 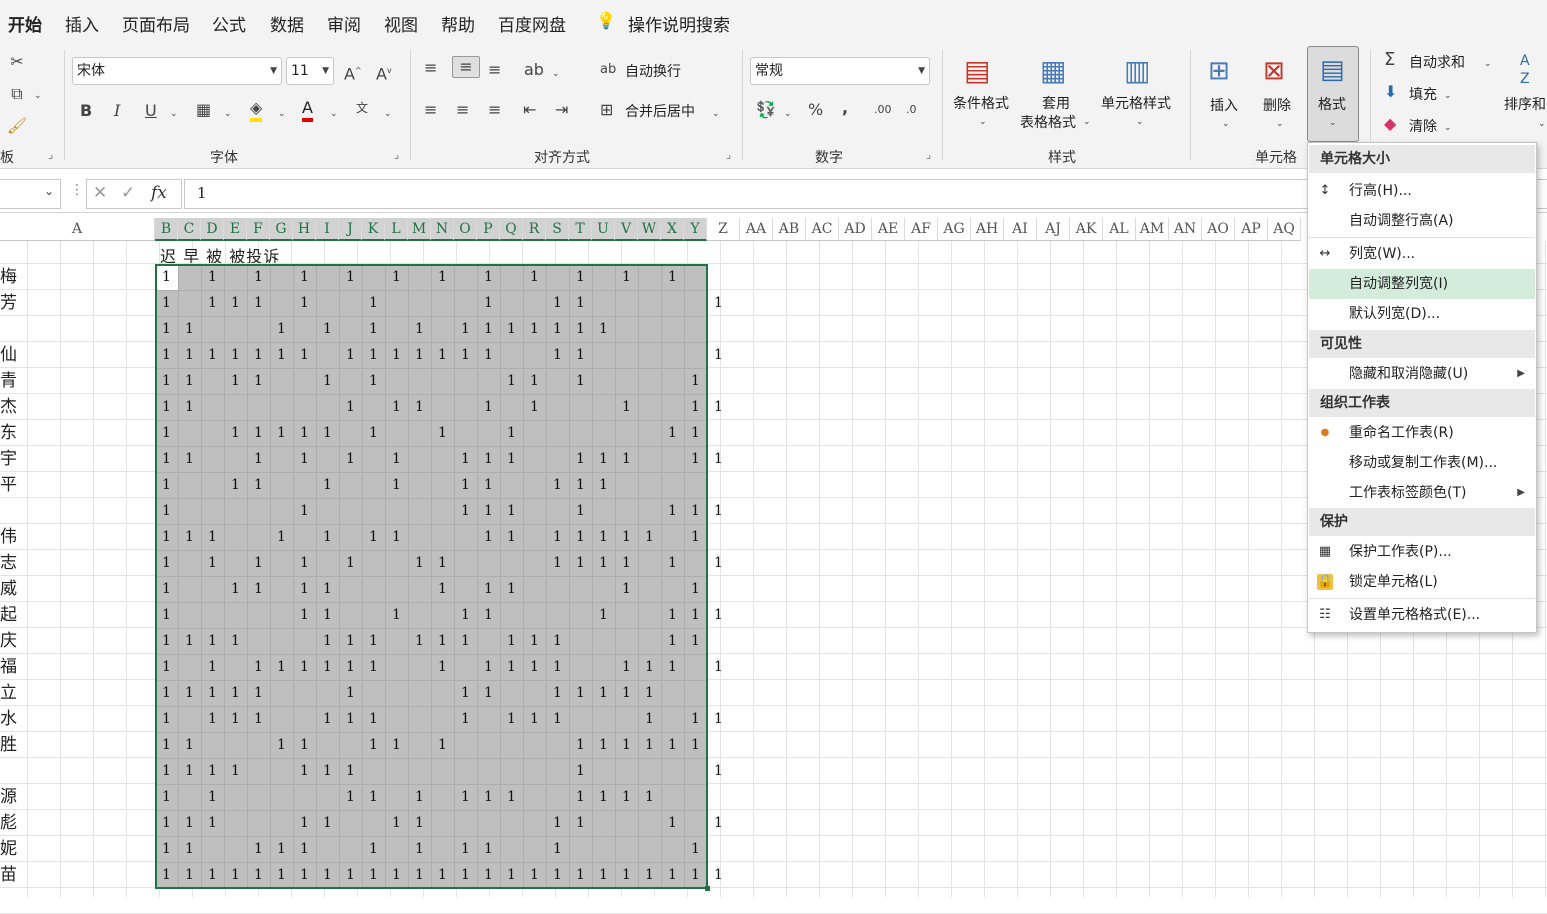 I want to click on name-cell: 宇, so click(x=75, y=459).